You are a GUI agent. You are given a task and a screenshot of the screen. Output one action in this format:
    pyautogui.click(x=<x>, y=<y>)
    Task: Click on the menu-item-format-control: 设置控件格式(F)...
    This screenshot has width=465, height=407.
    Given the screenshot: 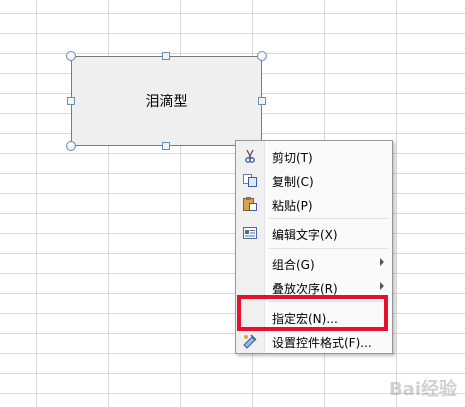 What is the action you would take?
    pyautogui.click(x=314, y=341)
    